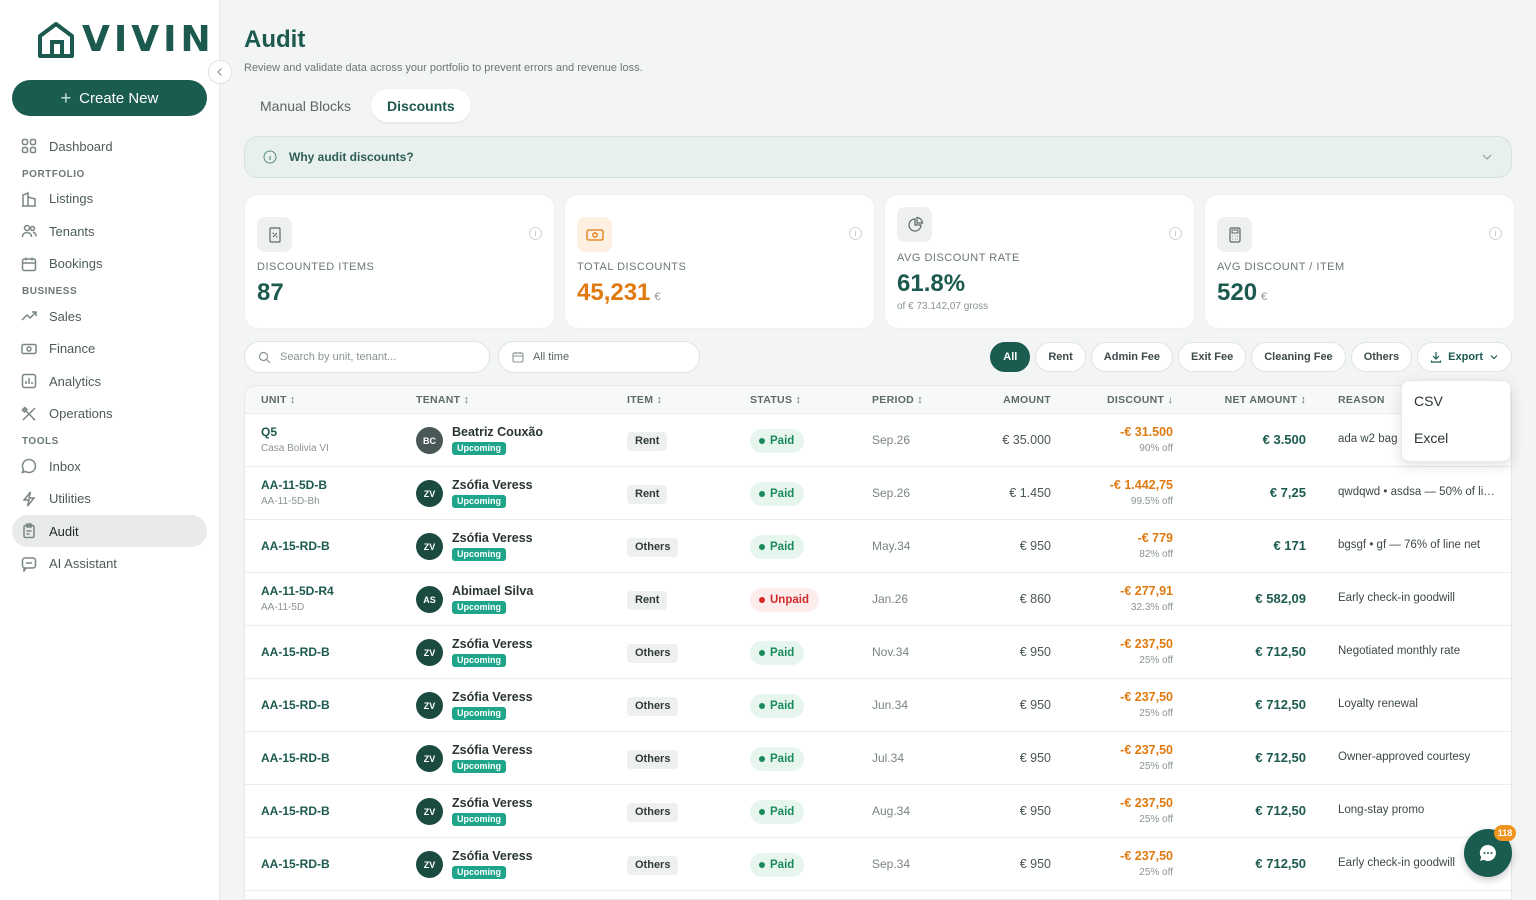  I want to click on chip-exit-fee: Exit Fee, so click(1212, 357).